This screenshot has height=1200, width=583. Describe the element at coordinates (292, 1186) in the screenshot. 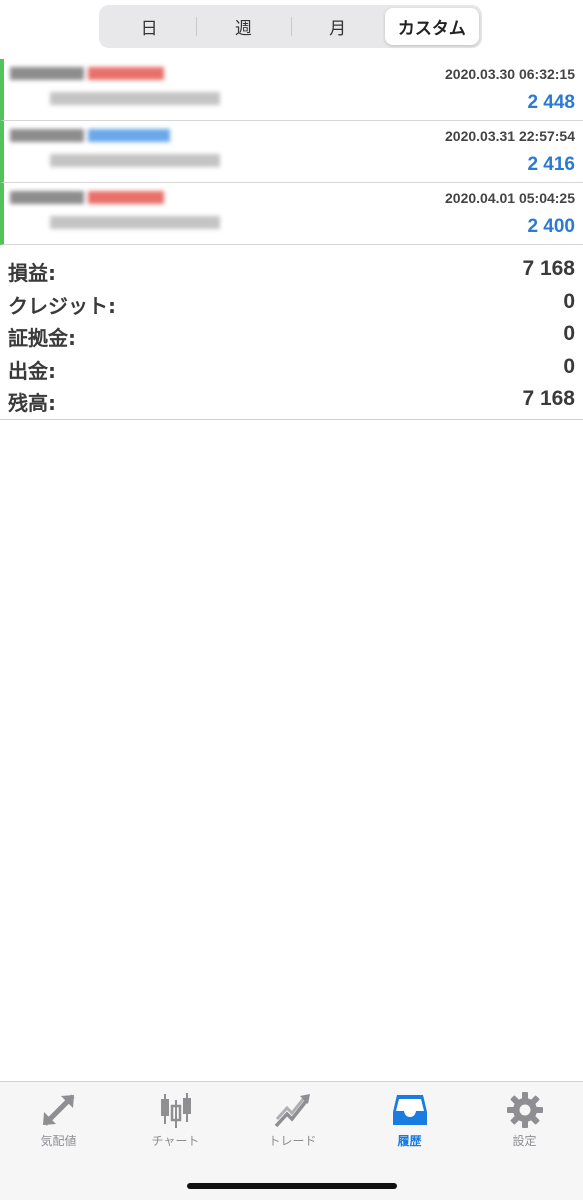

I see `home-indicator` at that location.